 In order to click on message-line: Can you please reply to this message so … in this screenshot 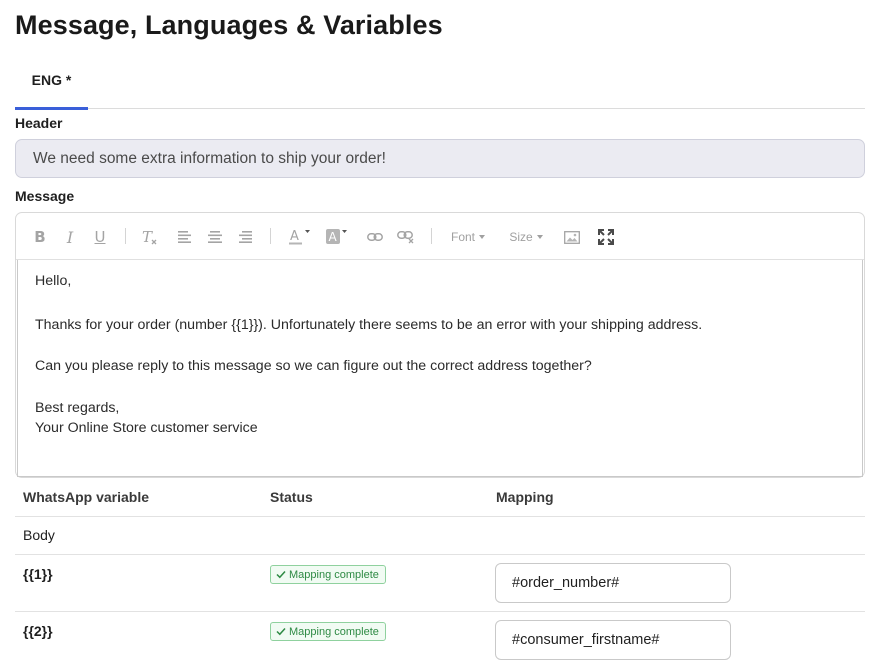, I will do `click(313, 366)`.